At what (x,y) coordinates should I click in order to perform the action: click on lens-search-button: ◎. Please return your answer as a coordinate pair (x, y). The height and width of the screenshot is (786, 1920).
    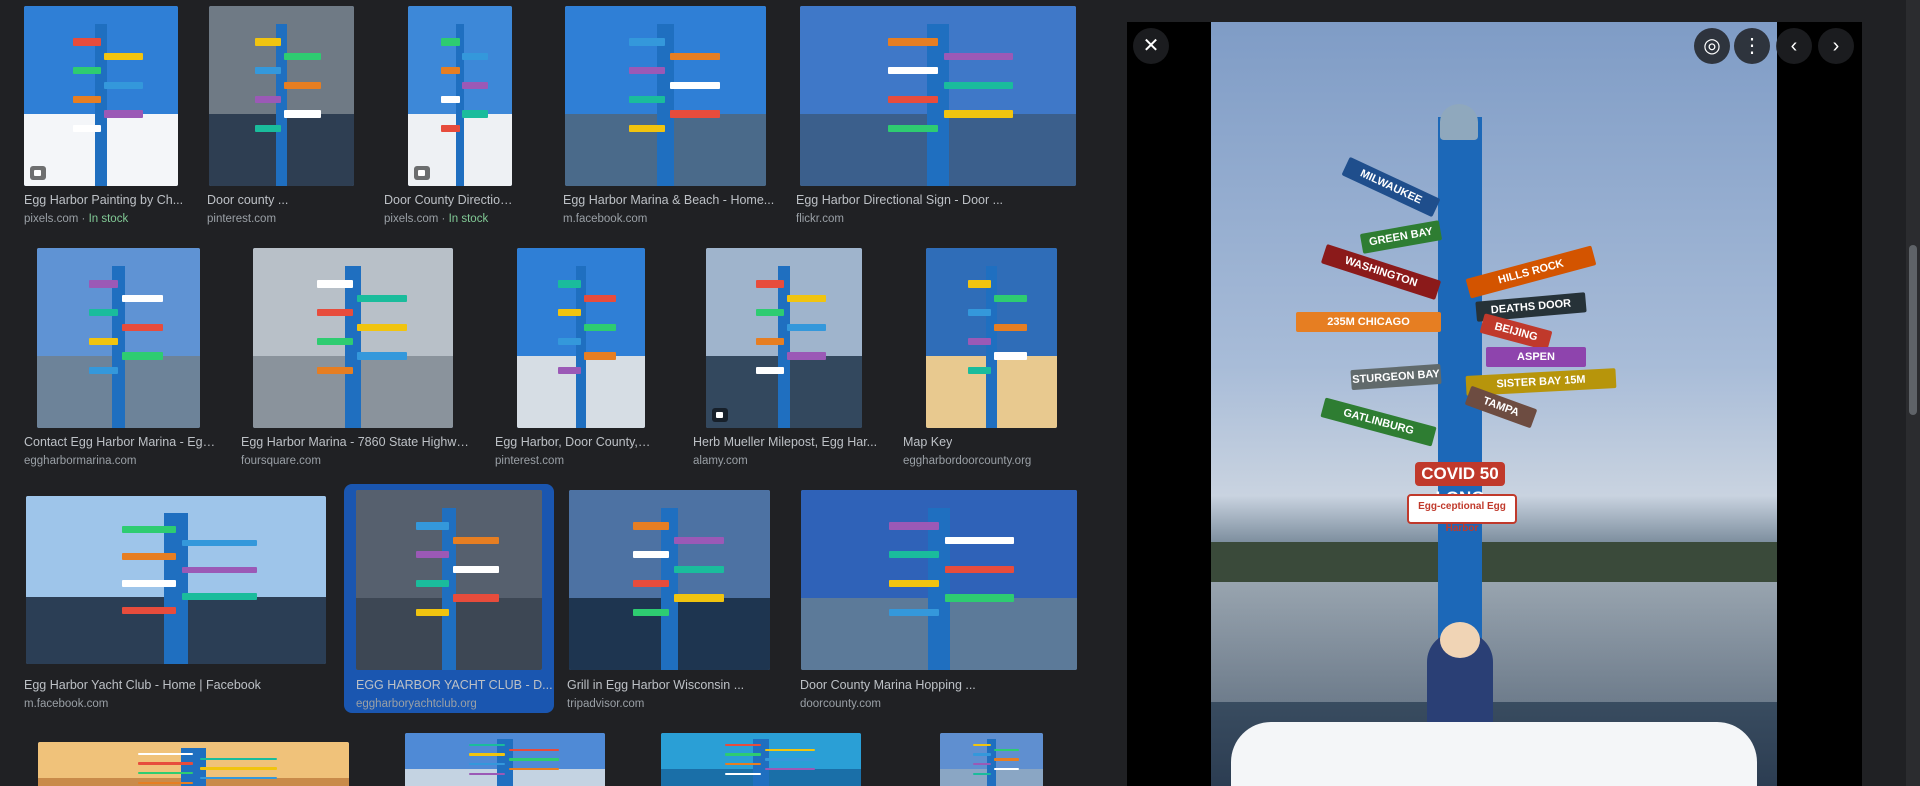
    Looking at the image, I should click on (1712, 46).